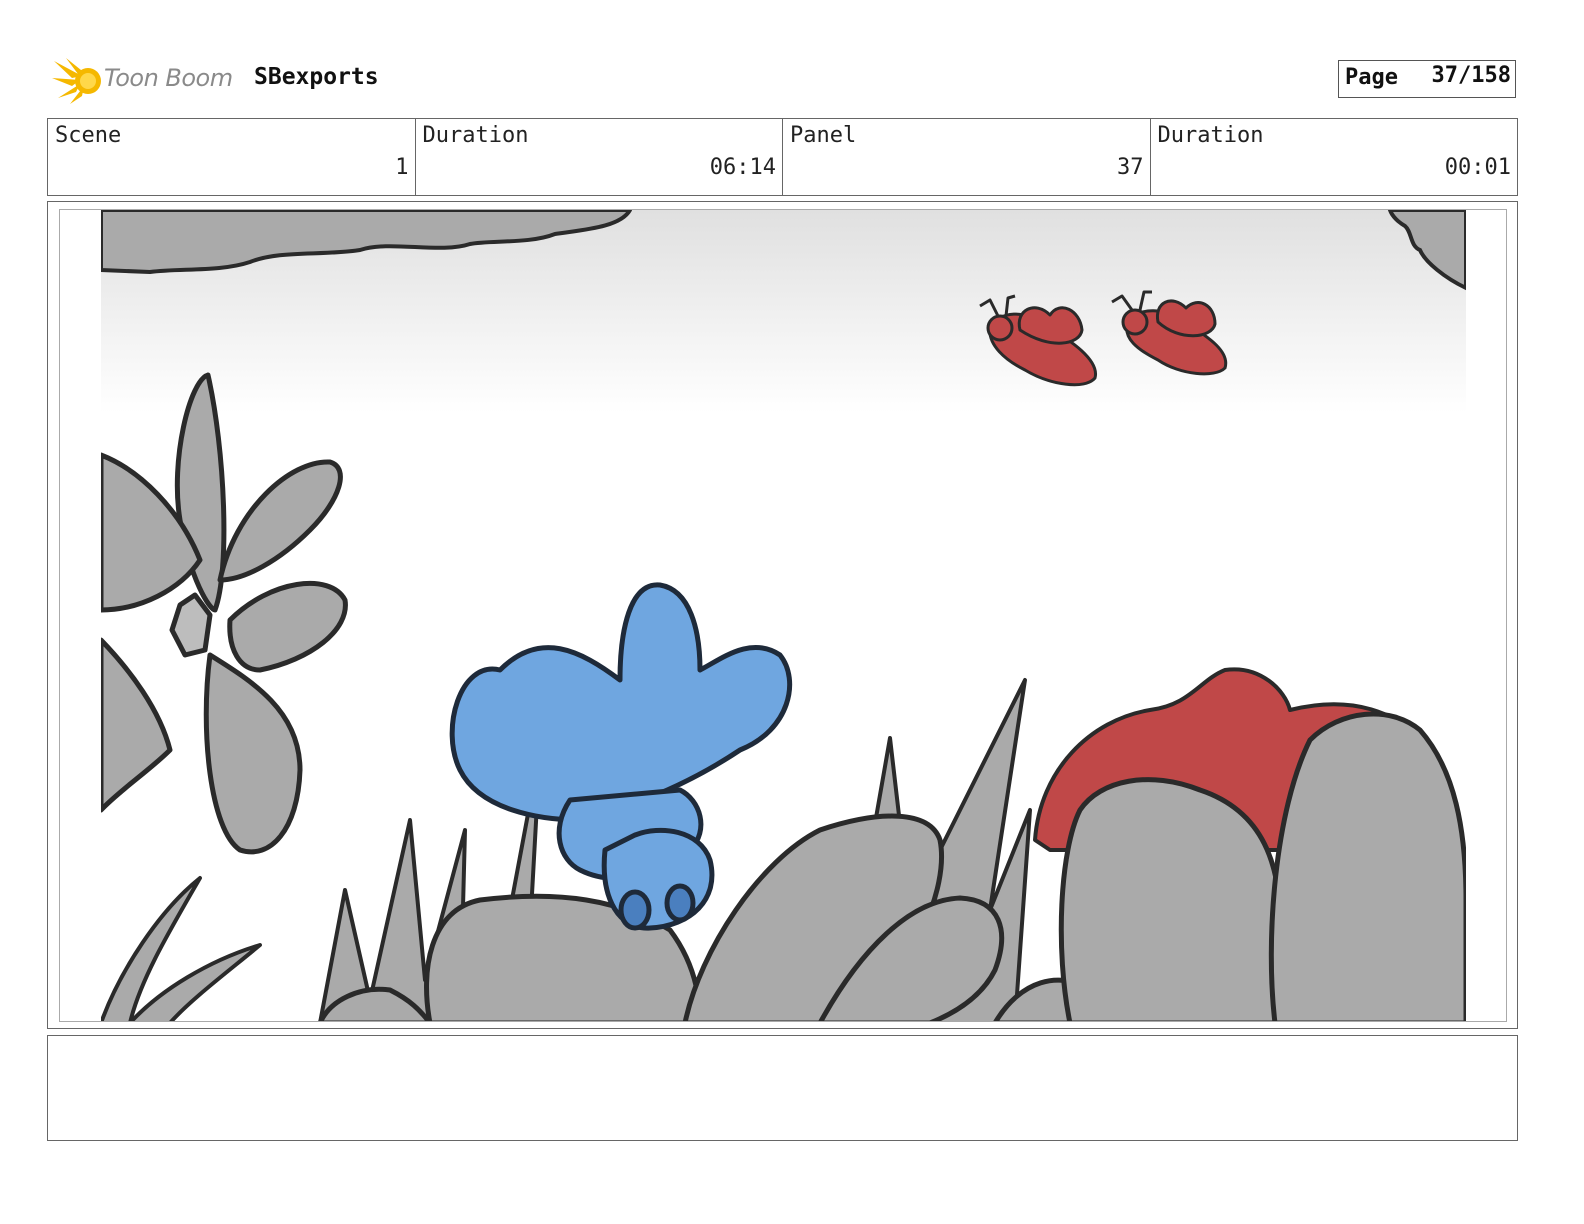  Describe the element at coordinates (1427, 79) in the screenshot. I see `page-indicator: Page 37/158` at that location.